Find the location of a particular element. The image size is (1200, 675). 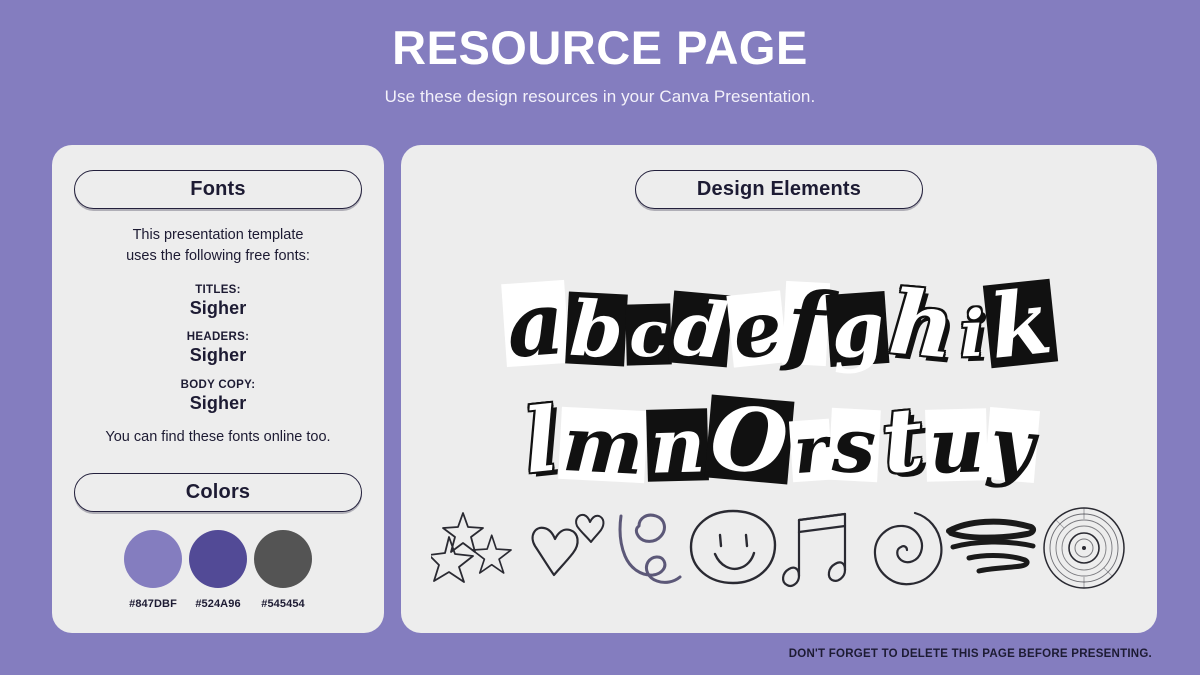

doodle-row is located at coordinates (779, 548).